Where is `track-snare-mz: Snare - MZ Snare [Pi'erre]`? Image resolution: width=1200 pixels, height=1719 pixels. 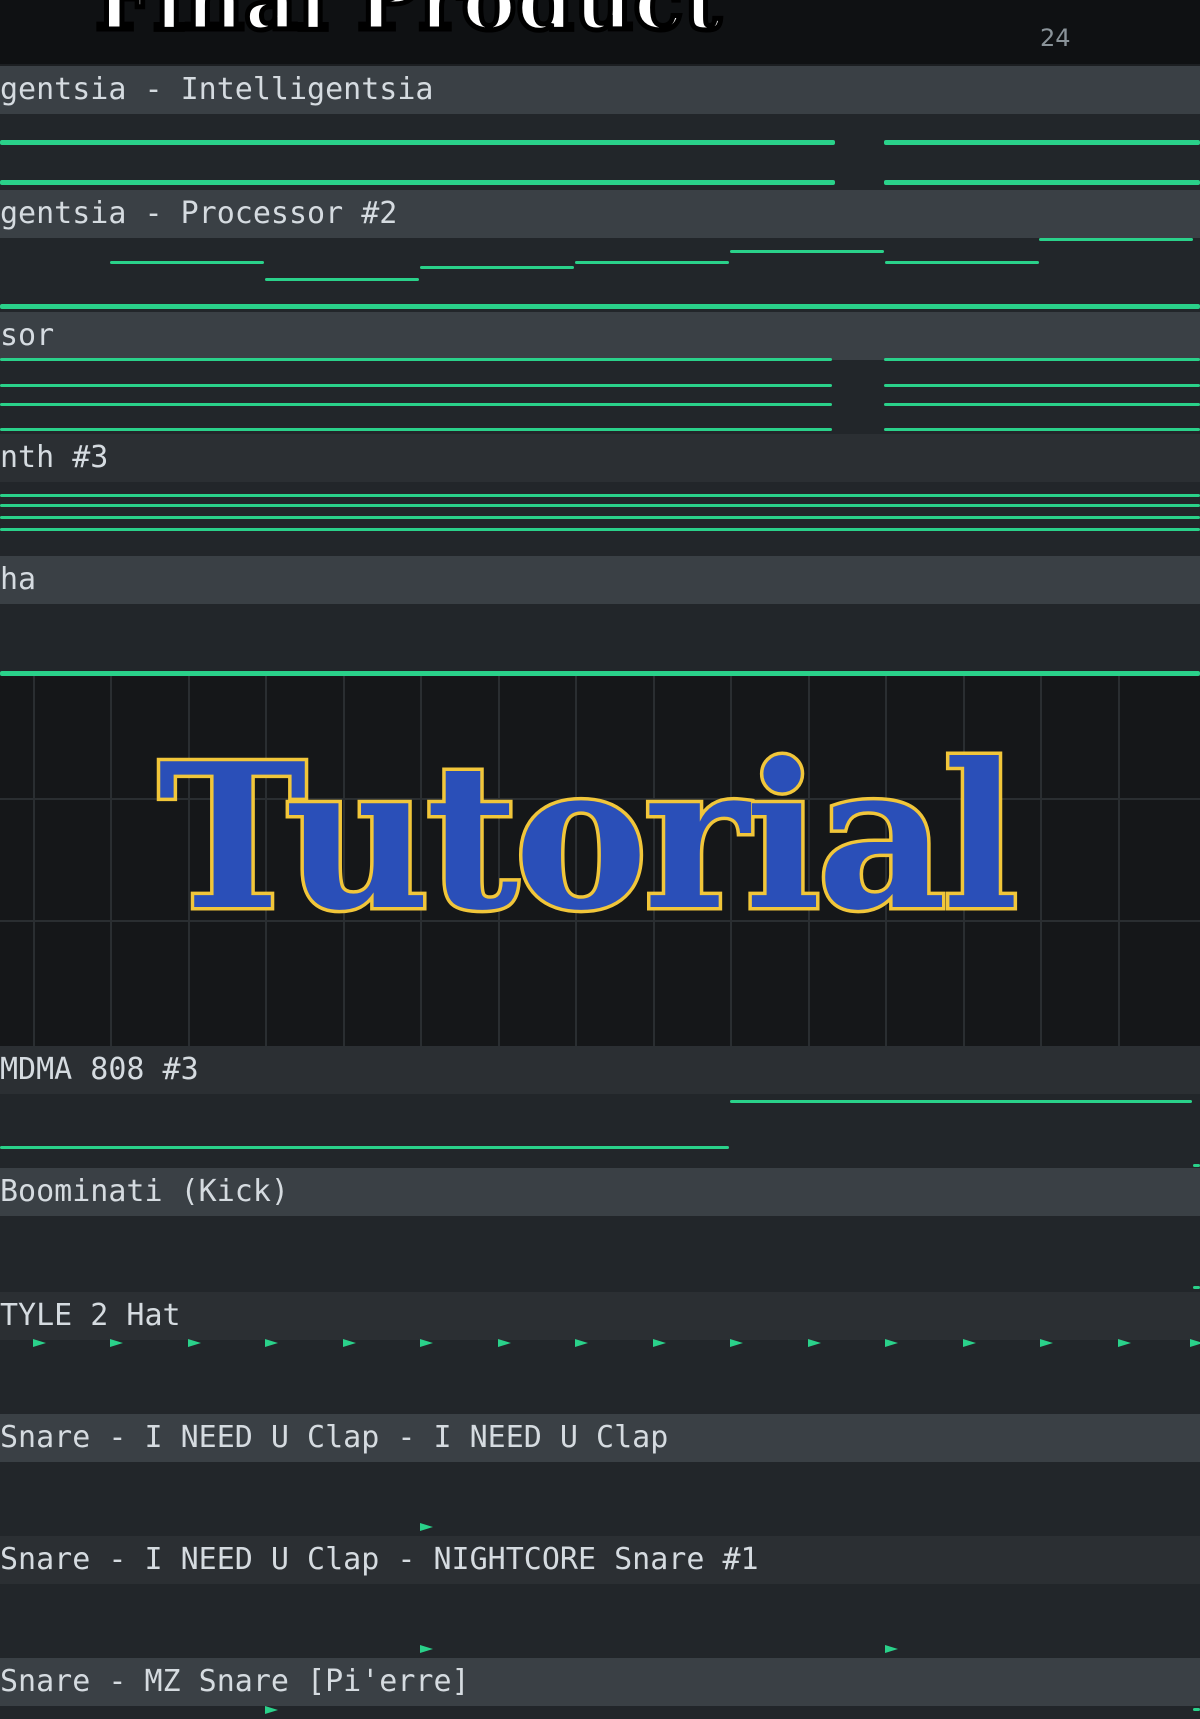
track-snare-mz: Snare - MZ Snare [Pi'erre] is located at coordinates (600, 1688).